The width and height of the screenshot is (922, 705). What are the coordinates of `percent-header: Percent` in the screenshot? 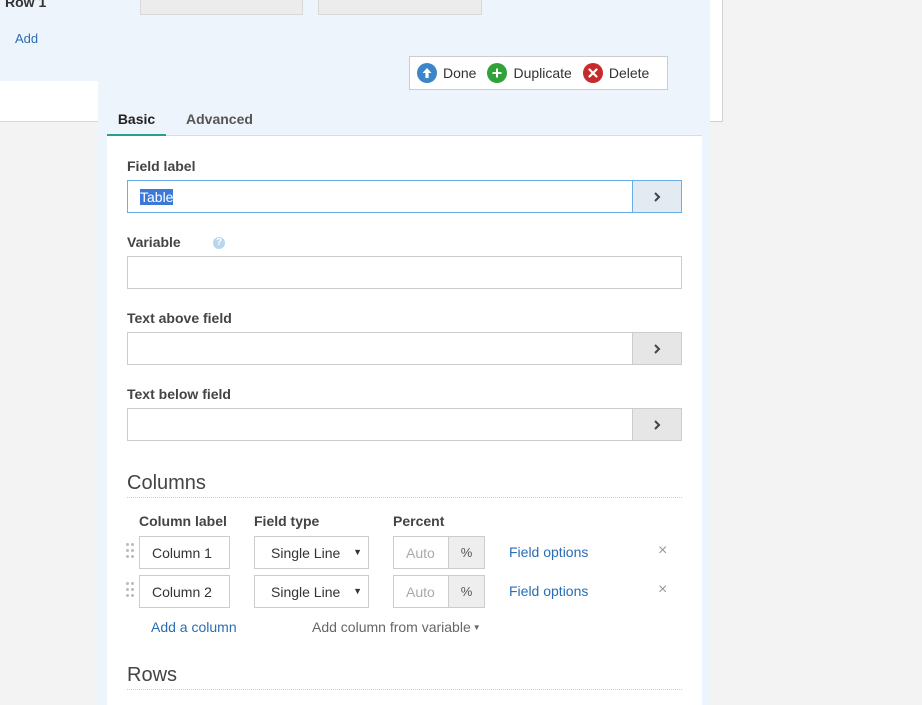 It's located at (419, 521).